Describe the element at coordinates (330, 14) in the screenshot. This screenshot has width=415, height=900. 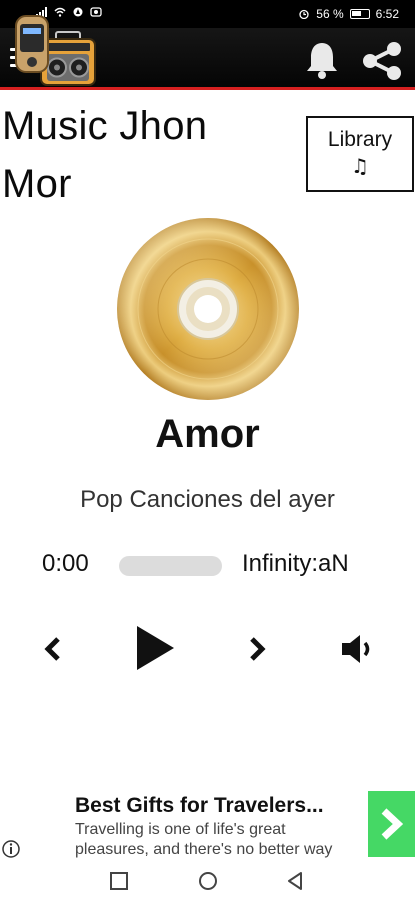
I see `battery-percent: 56 %` at that location.